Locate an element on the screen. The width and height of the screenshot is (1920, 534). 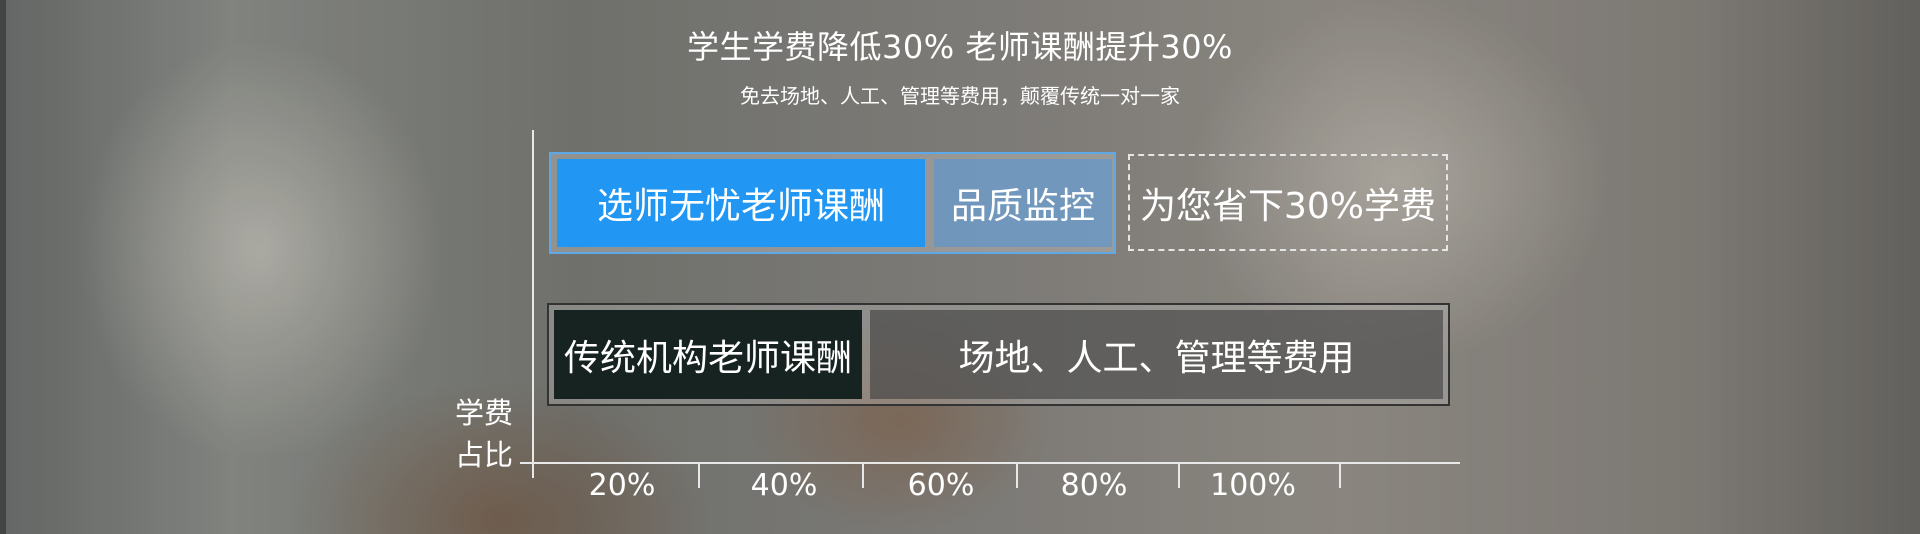
bar-segment-teacher-pay: 选师无忧老师课酬 is located at coordinates (741, 203).